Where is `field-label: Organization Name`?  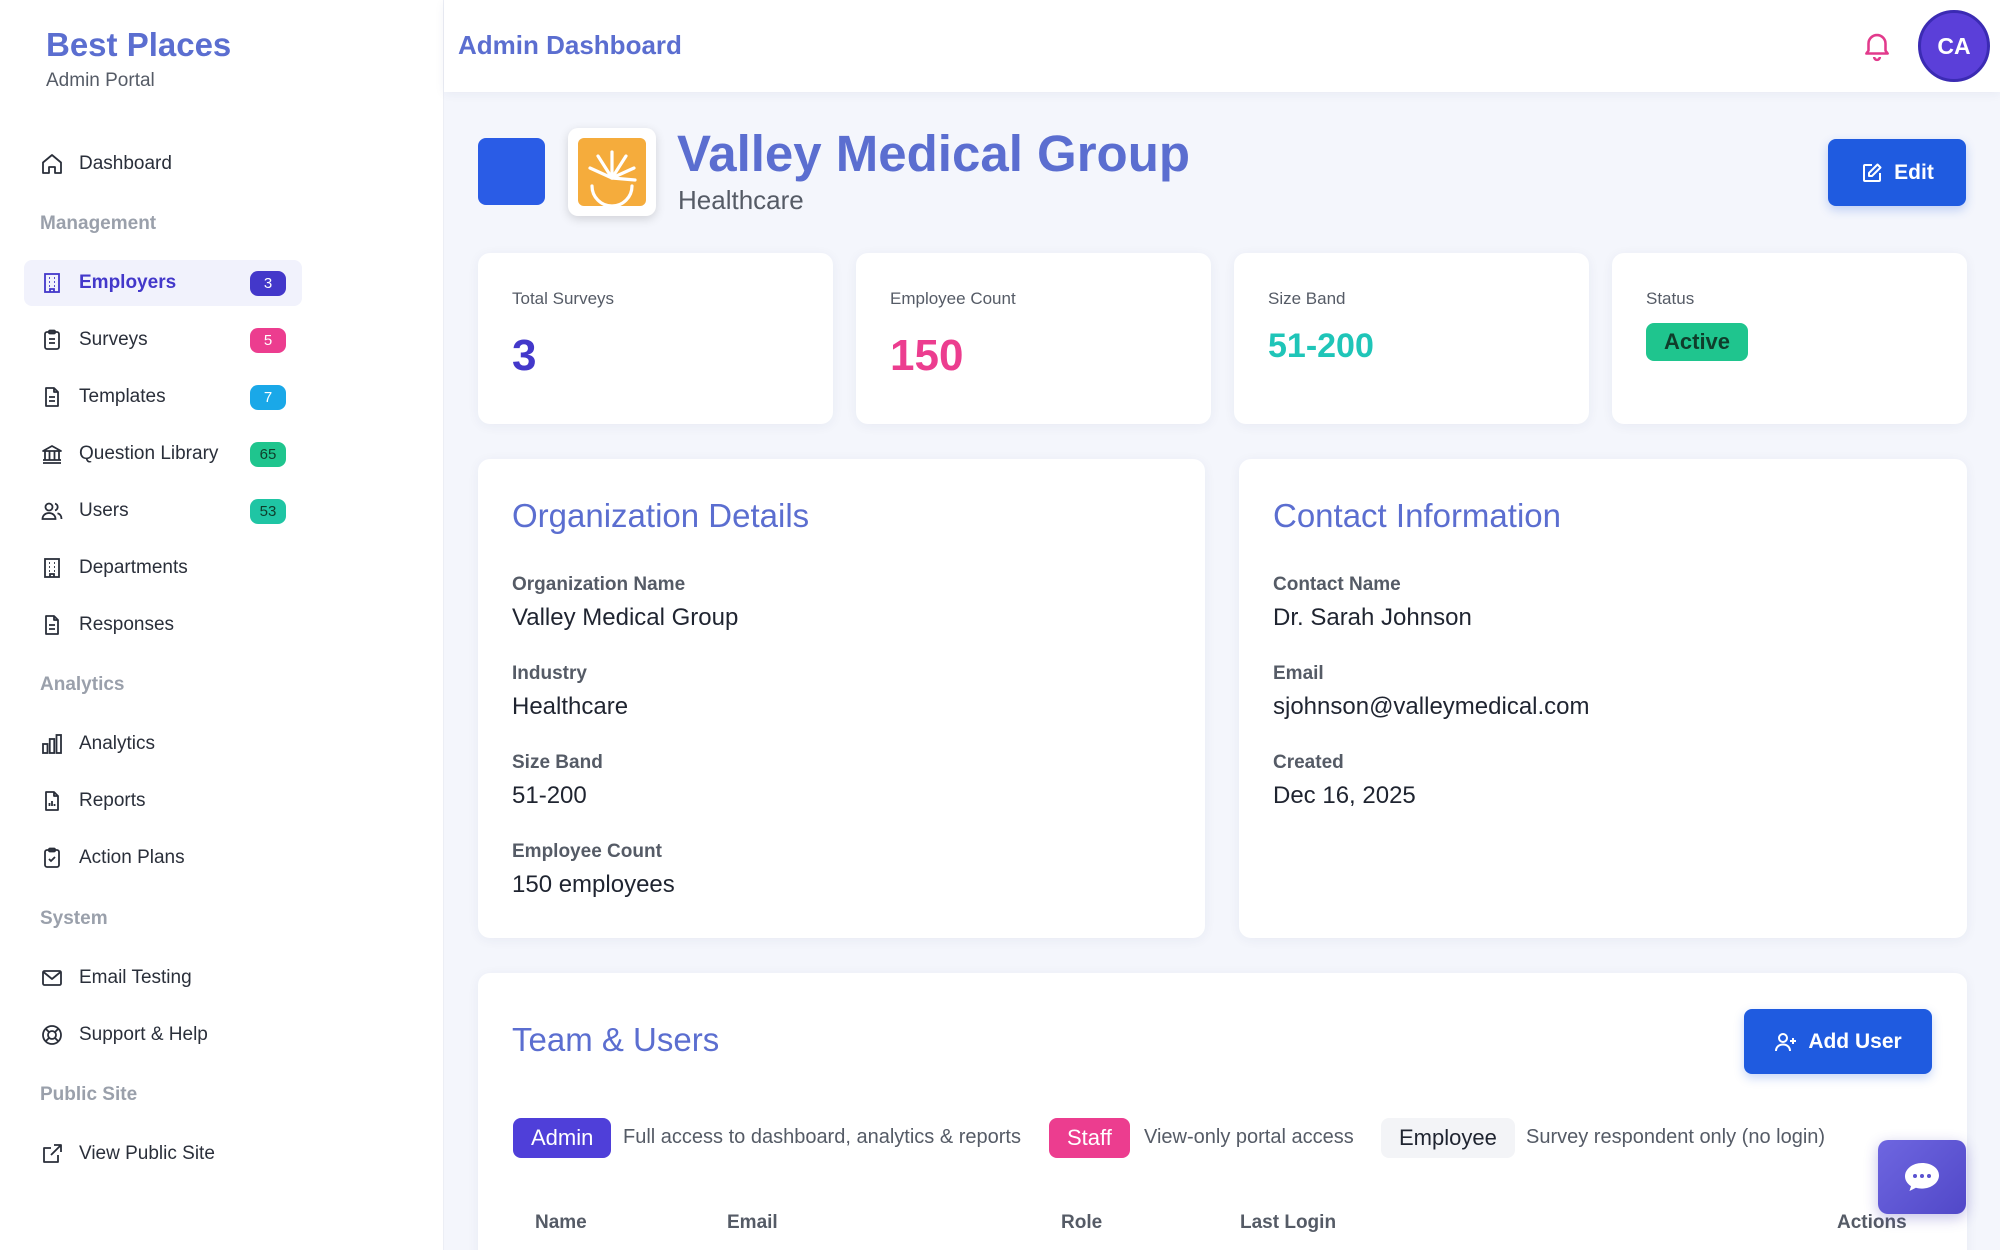 field-label: Organization Name is located at coordinates (599, 584).